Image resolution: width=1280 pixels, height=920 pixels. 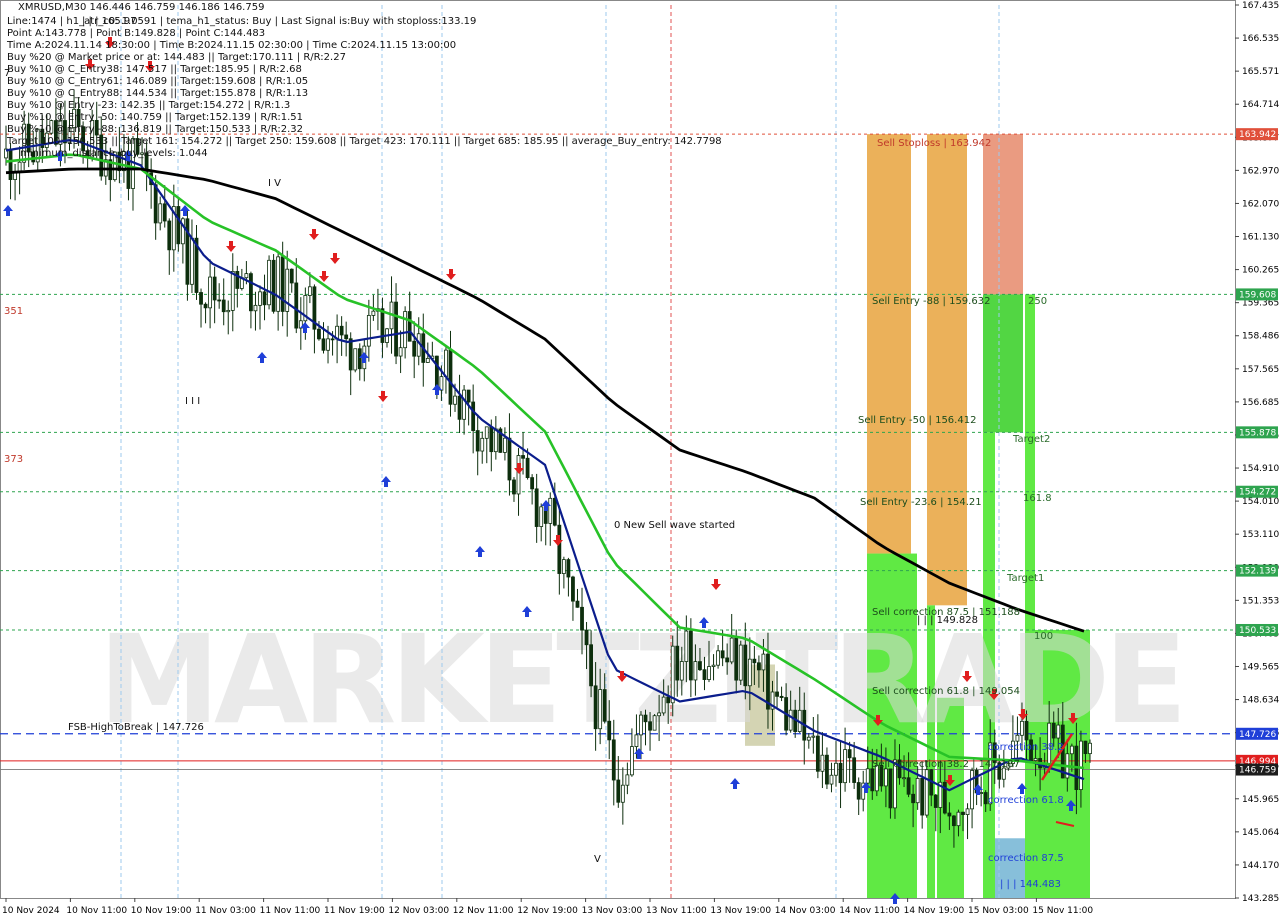 What do you see at coordinates (1260, 701) in the screenshot?
I see `price-tick-label: 148.634` at bounding box center [1260, 701].